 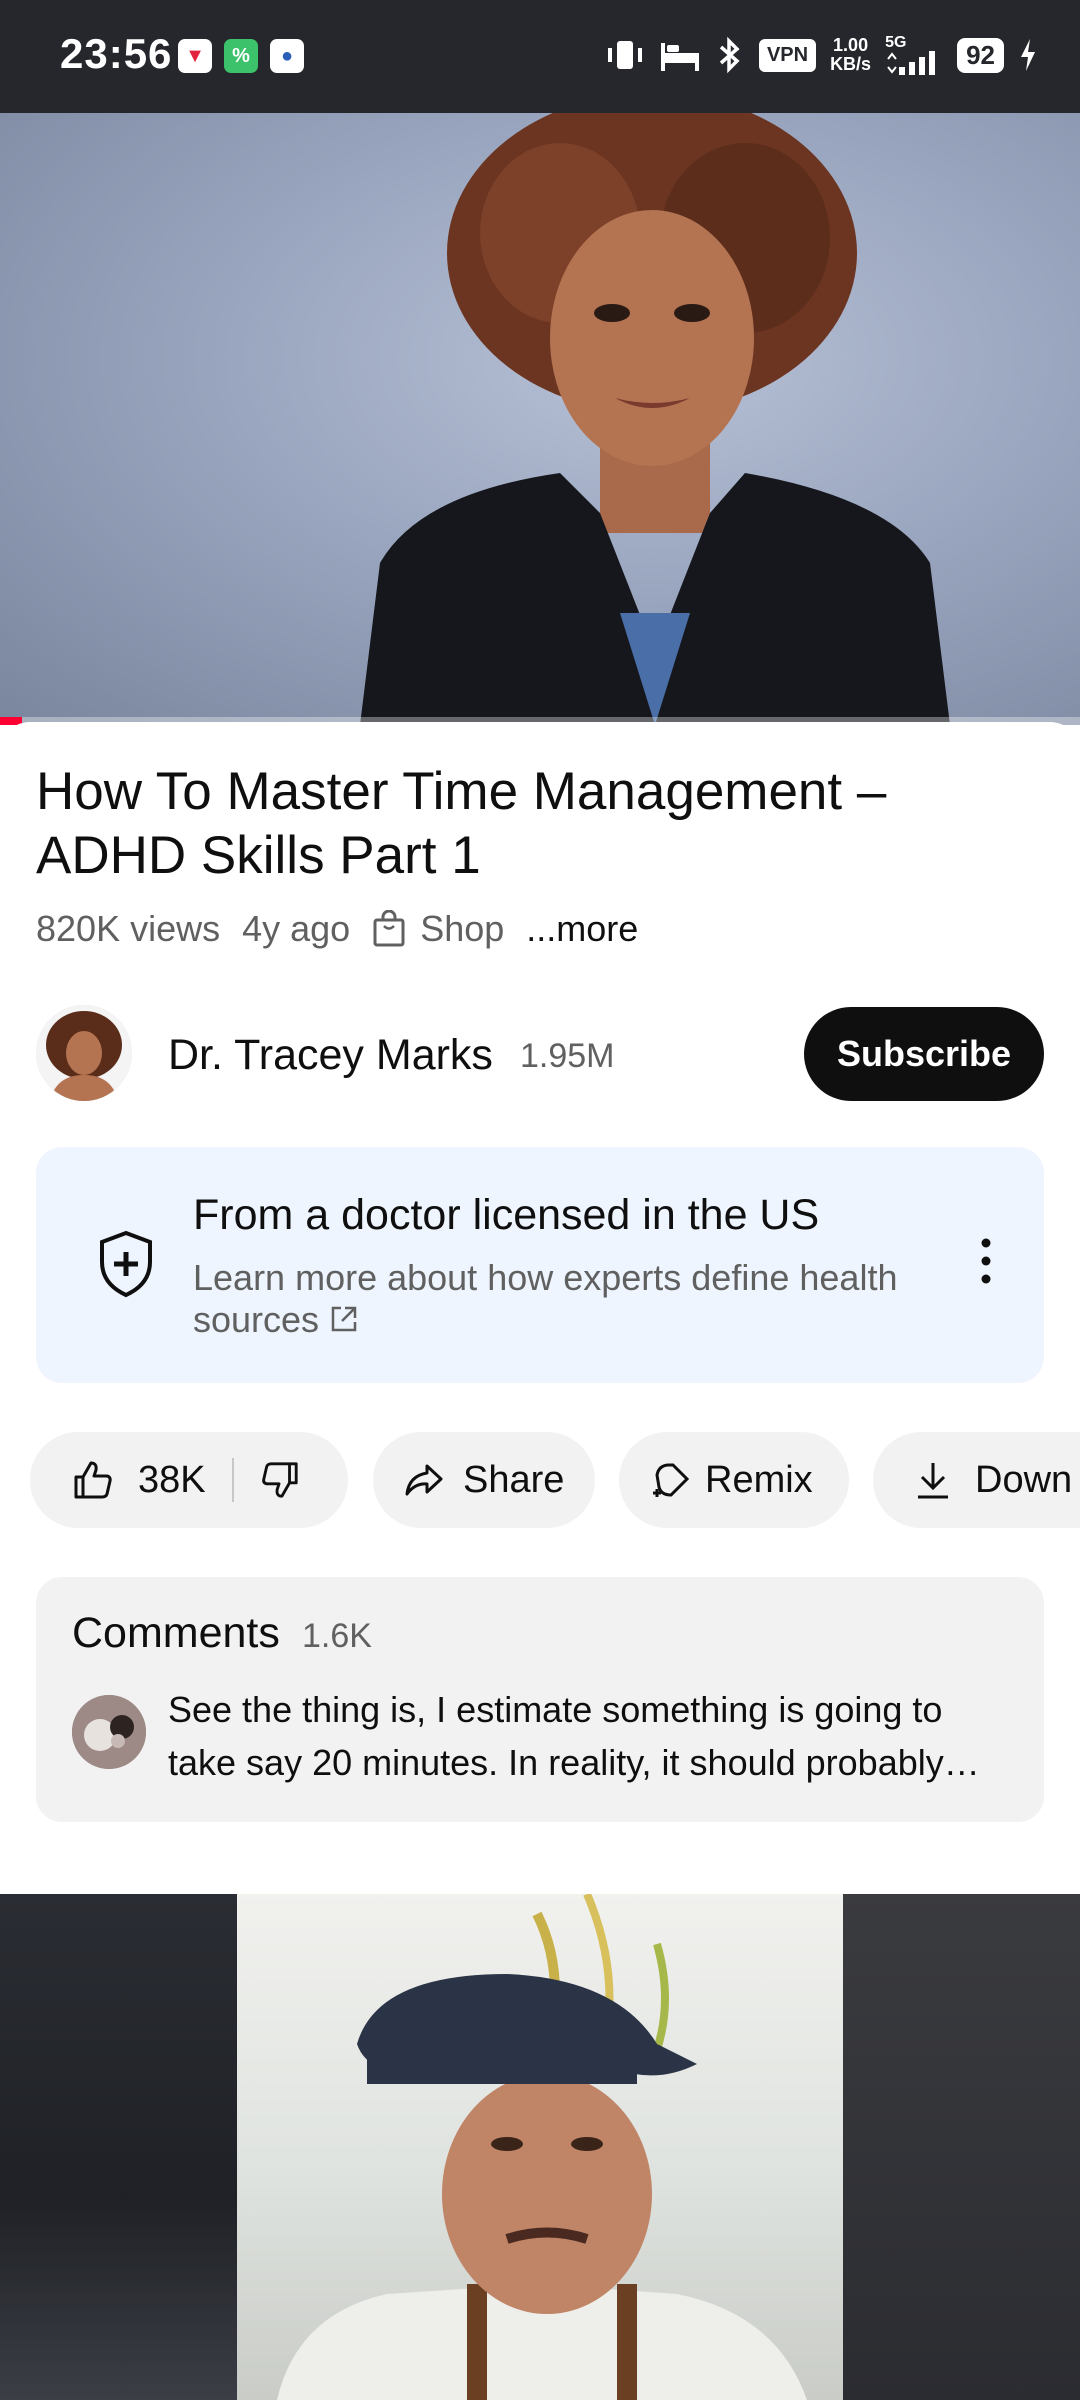 I want to click on network-speed: 1.00 KB/s, so click(x=851, y=54).